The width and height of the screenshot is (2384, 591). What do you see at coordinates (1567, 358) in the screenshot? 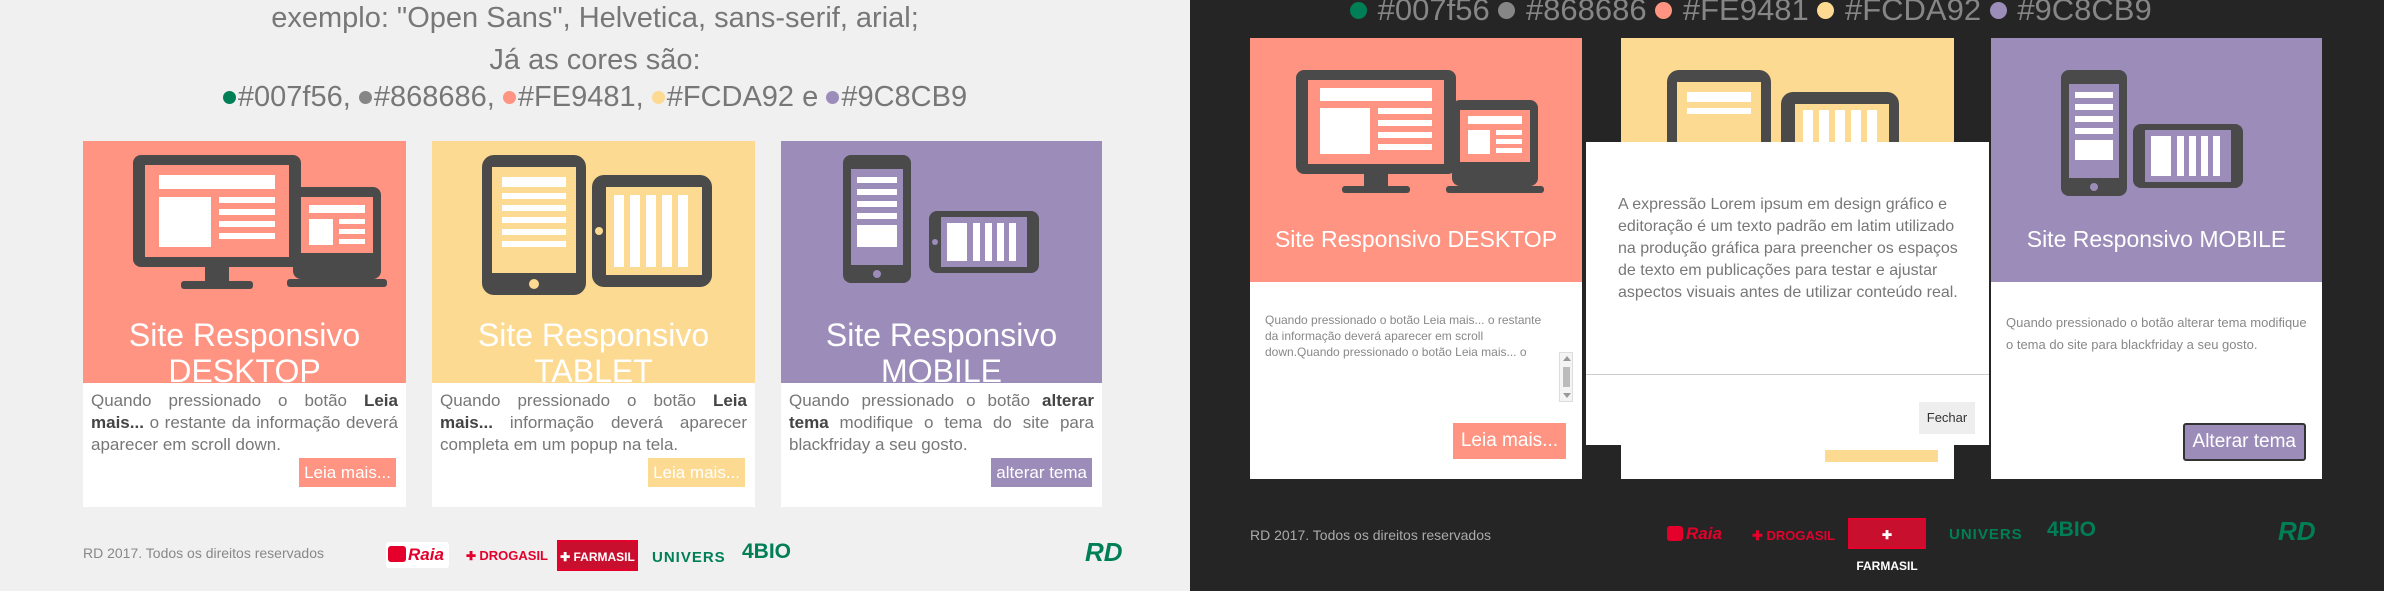
I see `scroll-up-icon` at bounding box center [1567, 358].